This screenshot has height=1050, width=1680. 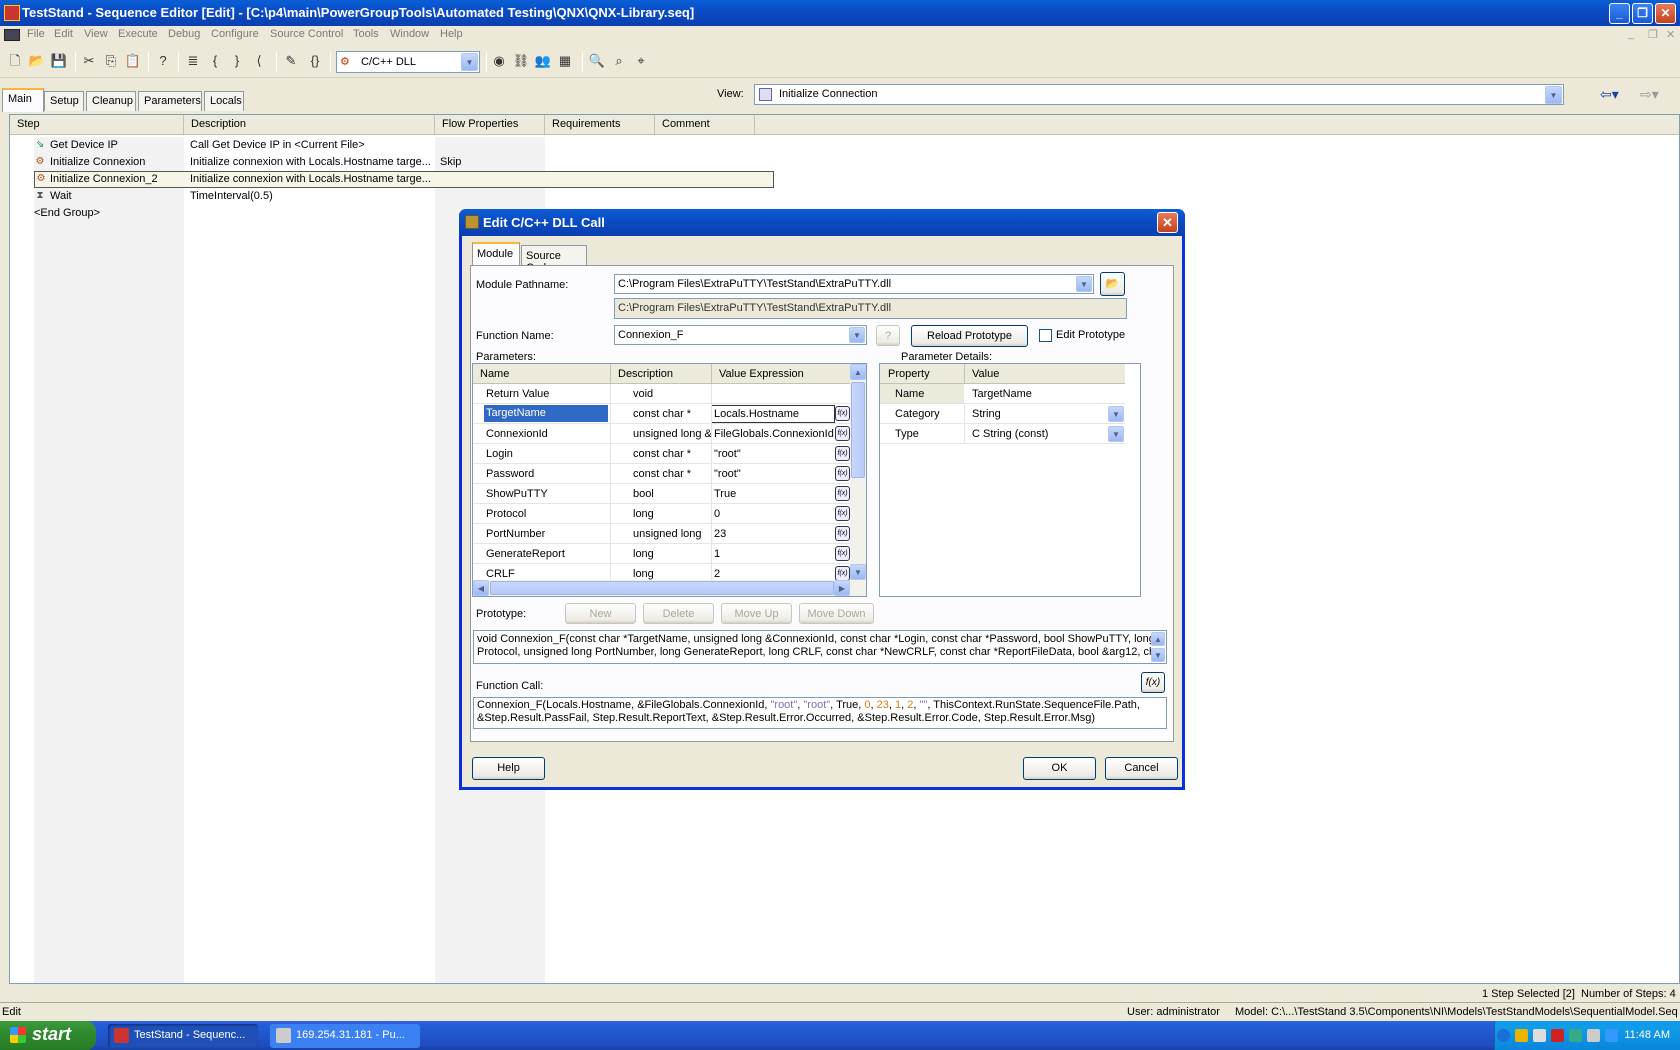 I want to click on tab-setup: Setup, so click(x=64, y=101).